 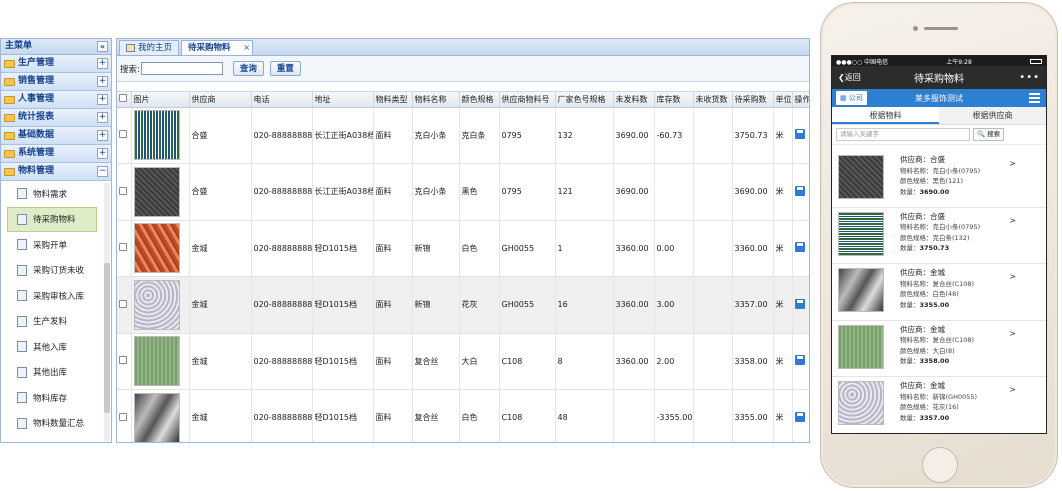 What do you see at coordinates (56, 271) in the screenshot?
I see `menu-item-unreceived-orders: 采购订货未收` at bounding box center [56, 271].